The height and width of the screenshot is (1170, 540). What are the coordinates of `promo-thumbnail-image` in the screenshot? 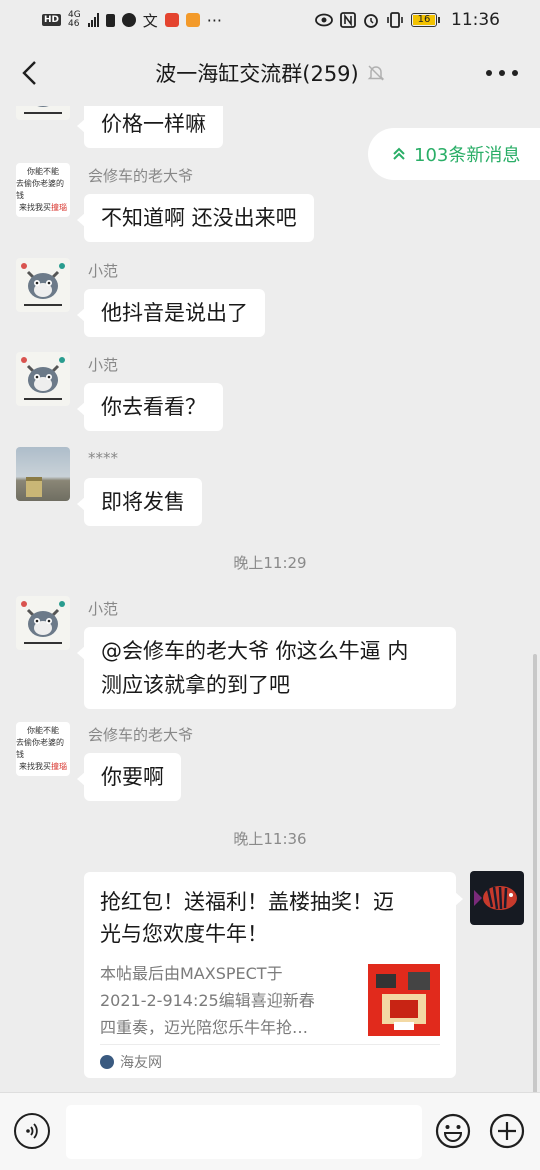 It's located at (403, 1001).